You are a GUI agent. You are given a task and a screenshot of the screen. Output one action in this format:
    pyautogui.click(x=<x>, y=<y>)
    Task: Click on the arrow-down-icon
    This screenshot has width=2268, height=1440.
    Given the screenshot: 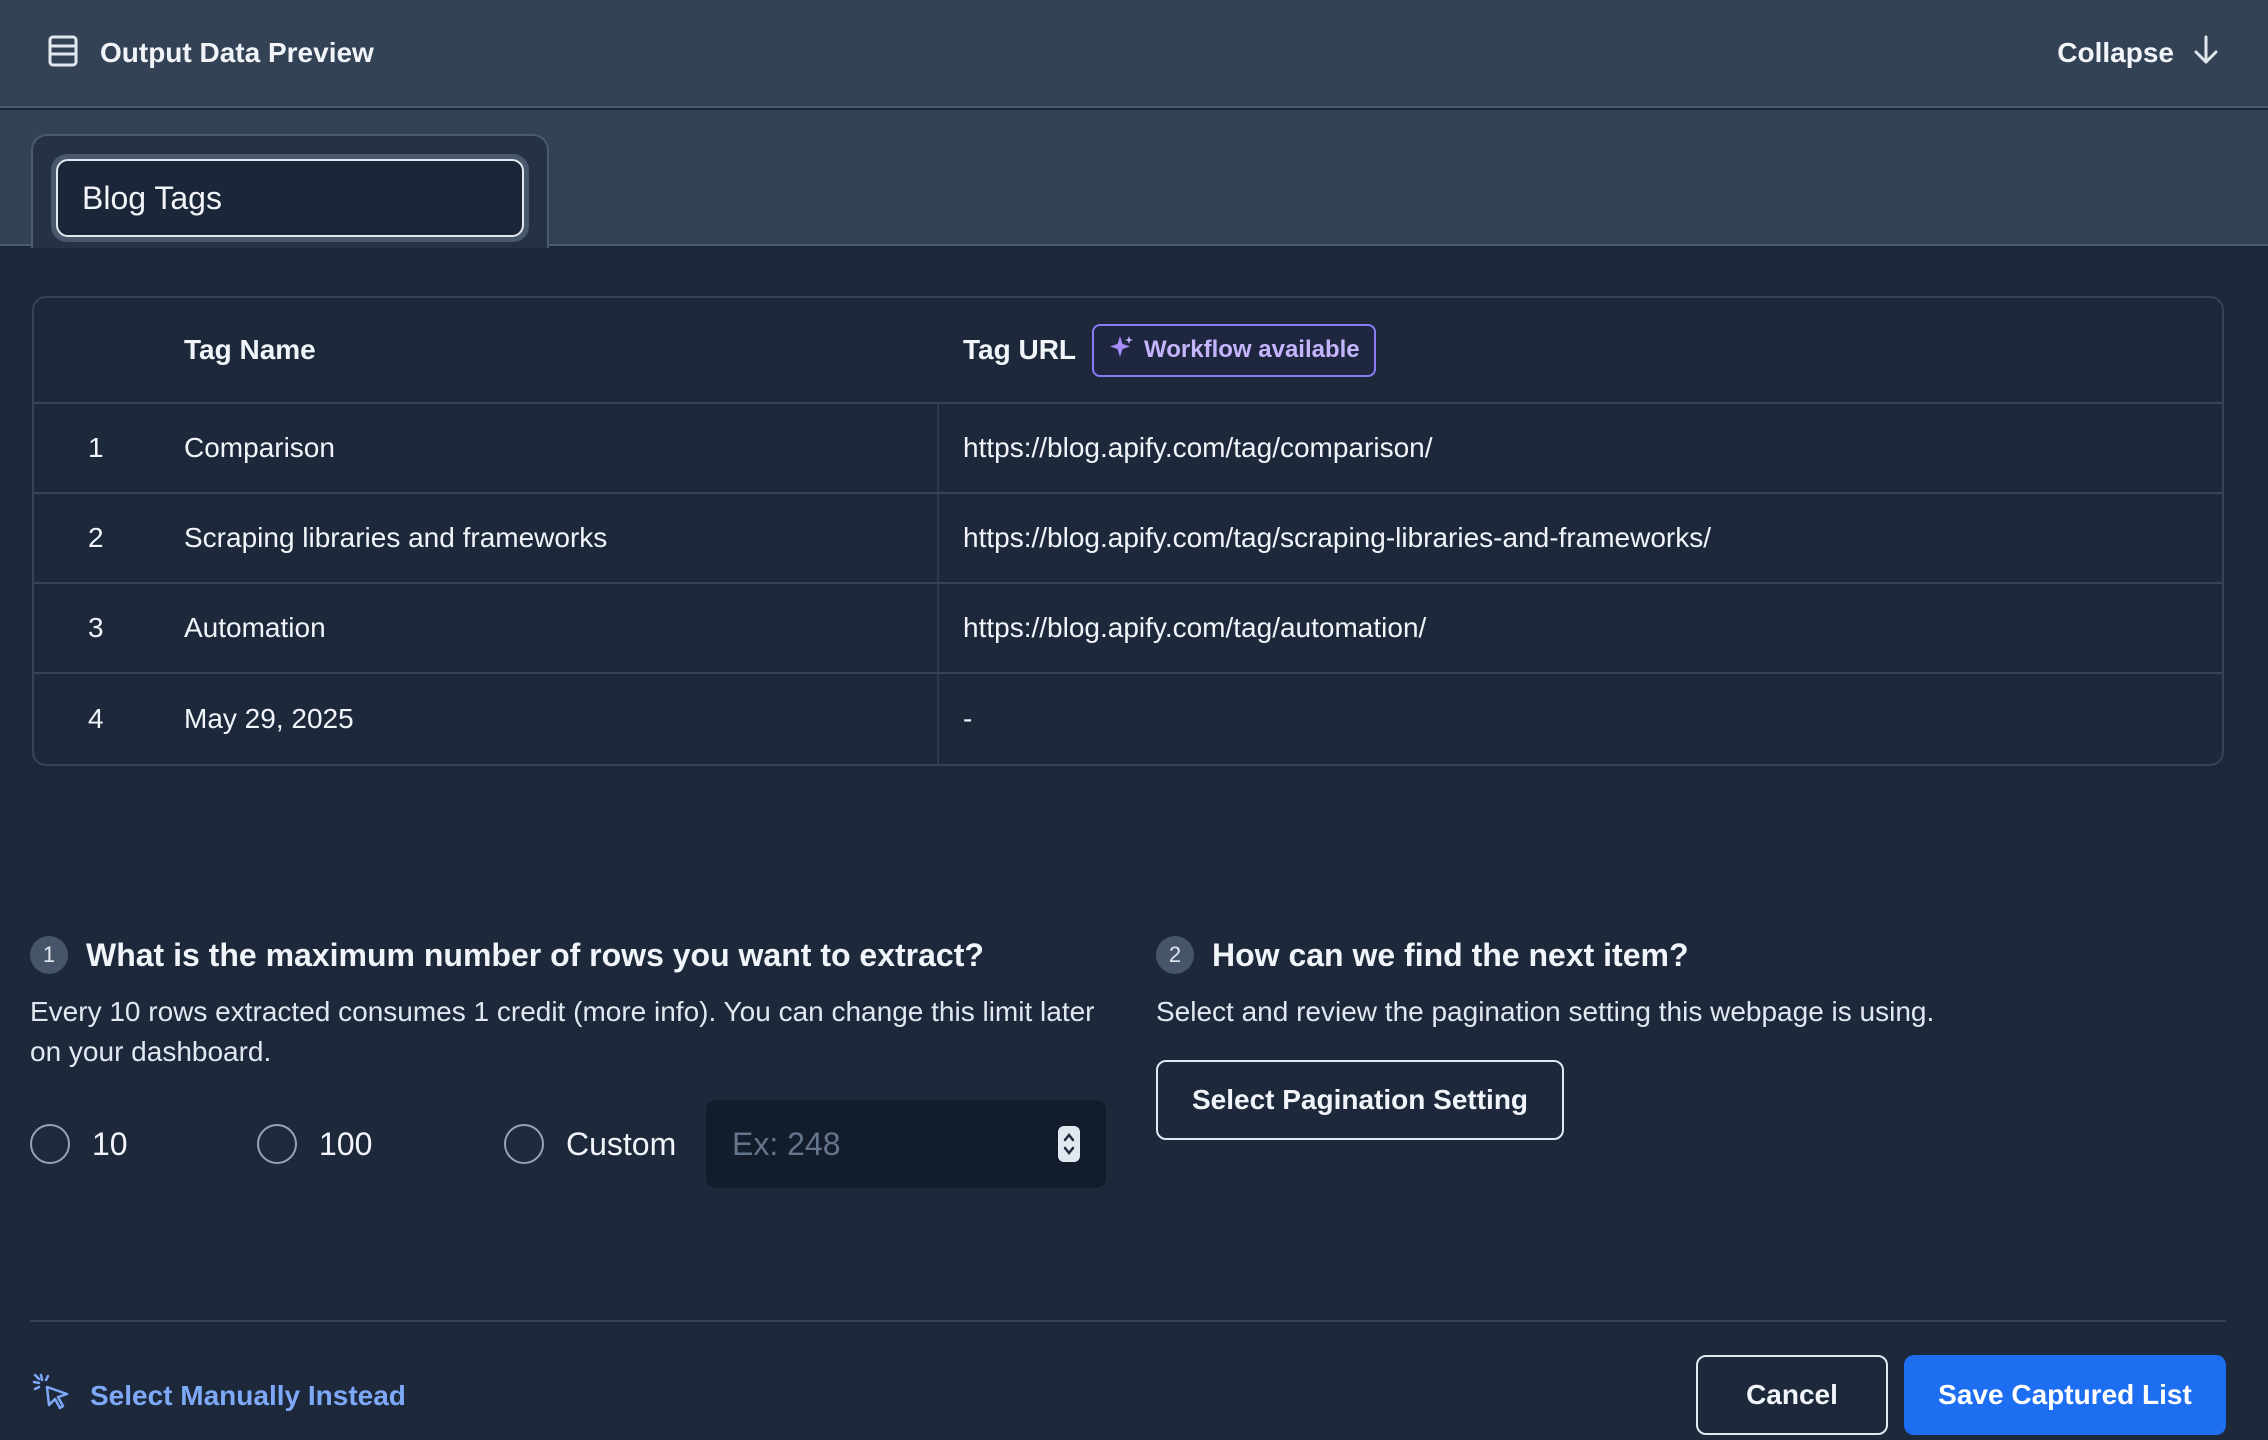 What is the action you would take?
    pyautogui.click(x=2206, y=53)
    